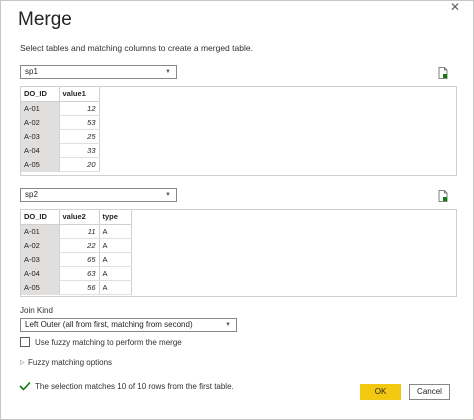  I want to click on table-cell: 63, so click(79, 273).